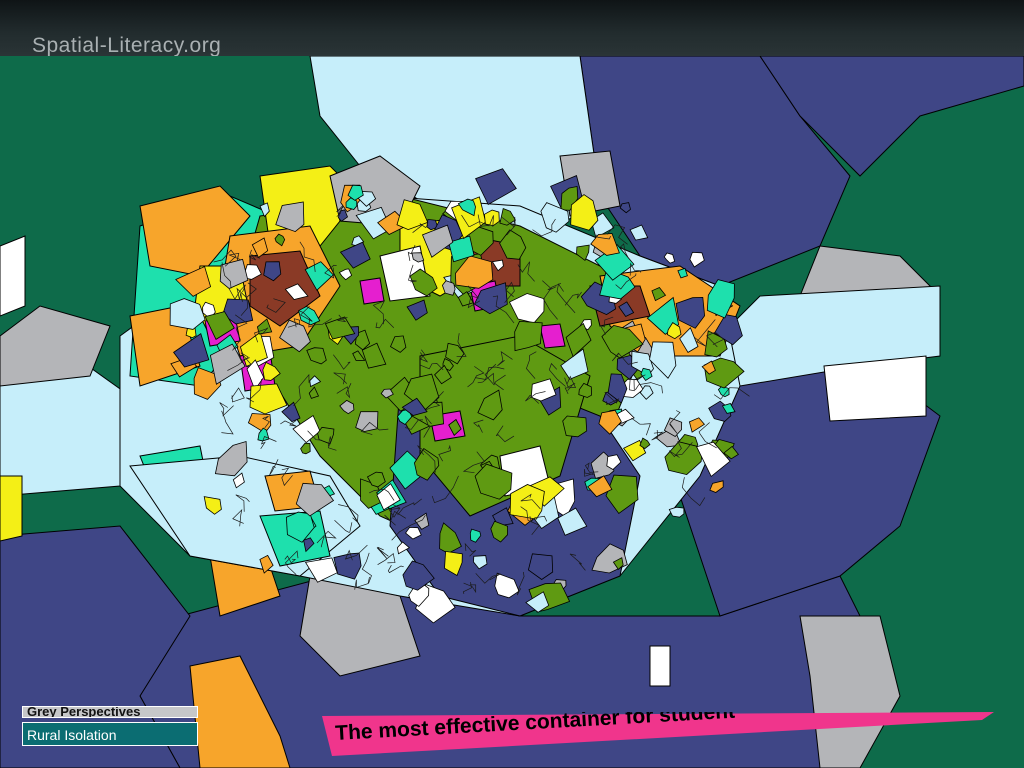 The width and height of the screenshot is (1024, 768). Describe the element at coordinates (660, 666) in the screenshot. I see `map-zone-white-south` at that location.